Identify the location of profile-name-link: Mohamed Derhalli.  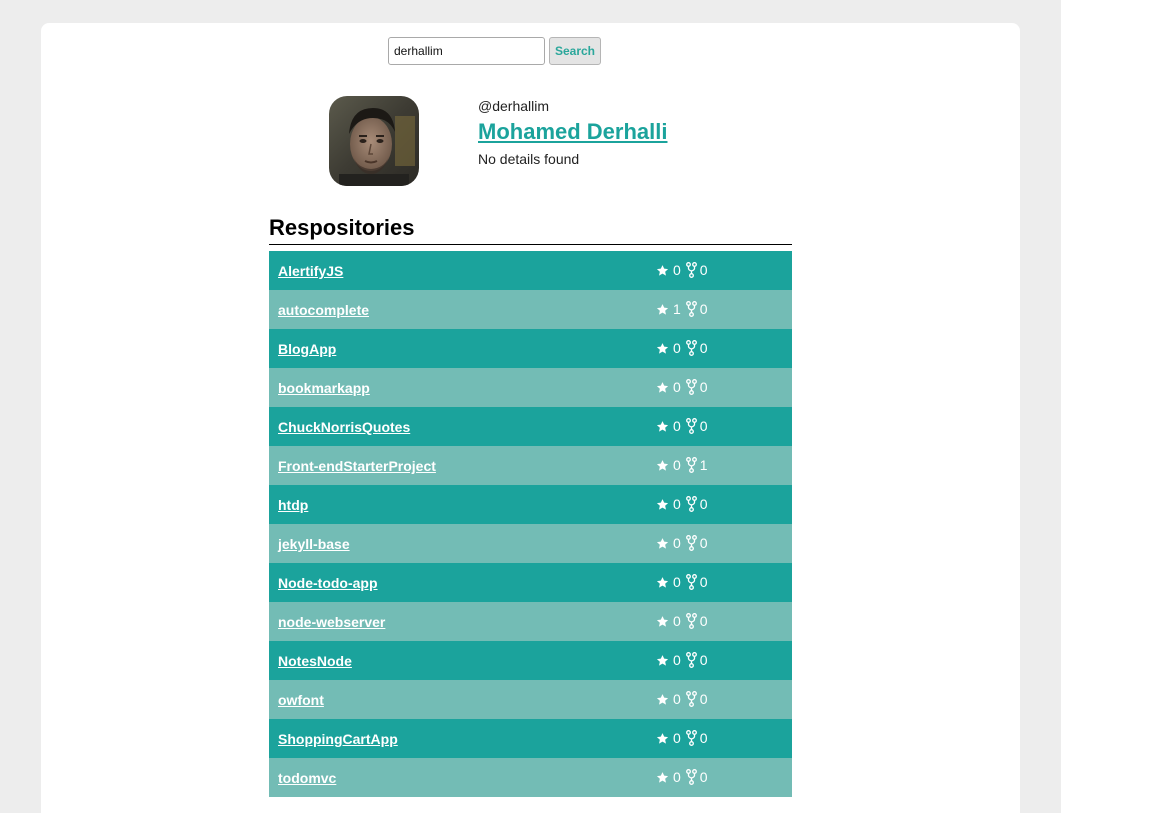
(572, 132).